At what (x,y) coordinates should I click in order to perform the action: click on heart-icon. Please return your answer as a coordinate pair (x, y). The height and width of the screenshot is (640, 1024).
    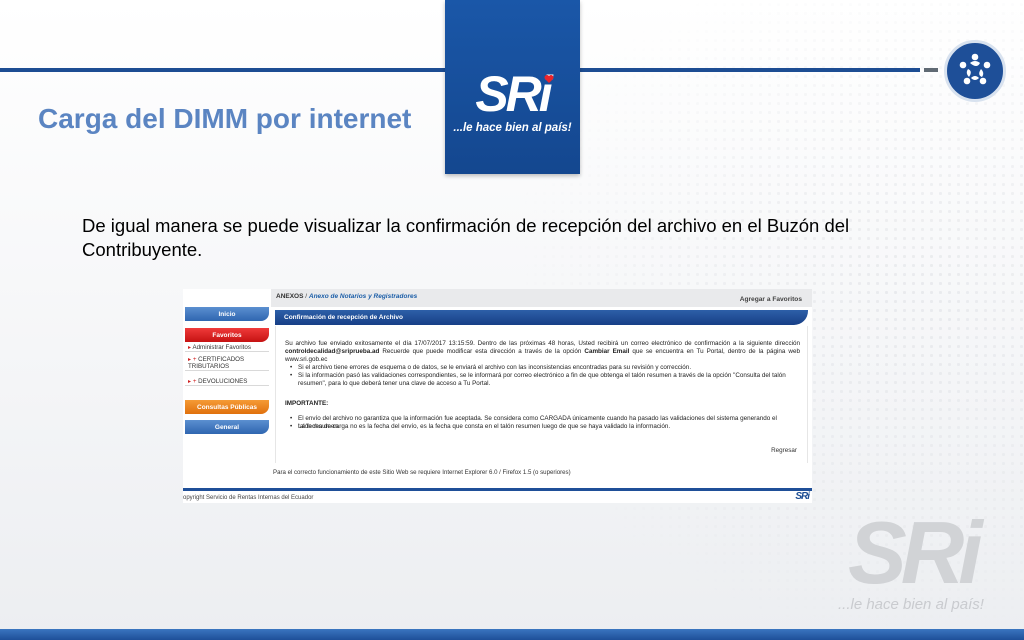
    Looking at the image, I should click on (549, 79).